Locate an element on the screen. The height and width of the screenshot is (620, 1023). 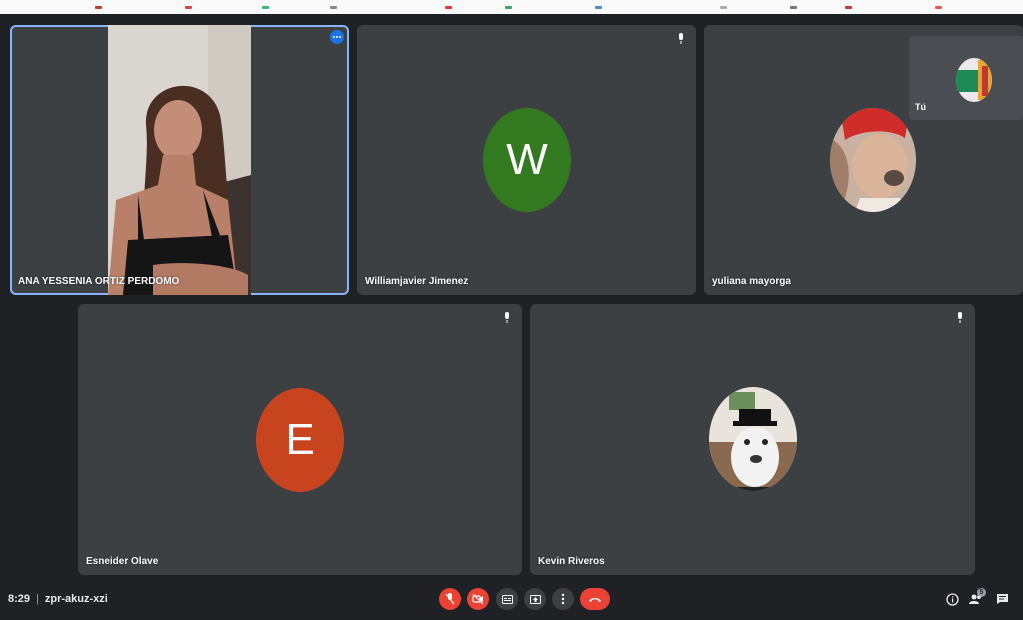
participant-video is located at coordinates (179, 160).